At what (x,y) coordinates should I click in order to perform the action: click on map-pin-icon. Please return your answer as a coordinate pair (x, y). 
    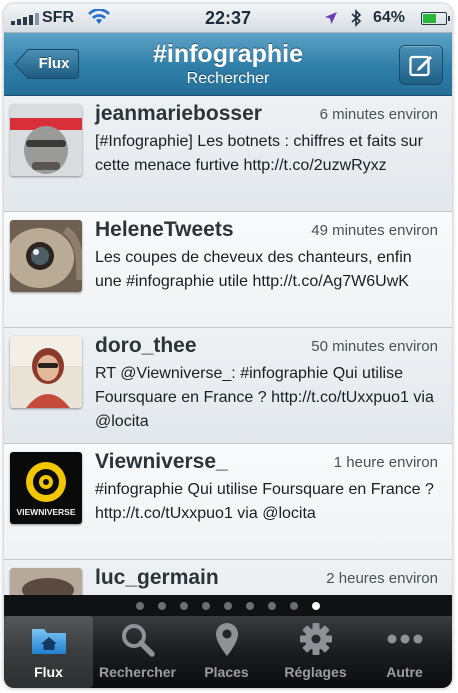
    Looking at the image, I should click on (227, 639).